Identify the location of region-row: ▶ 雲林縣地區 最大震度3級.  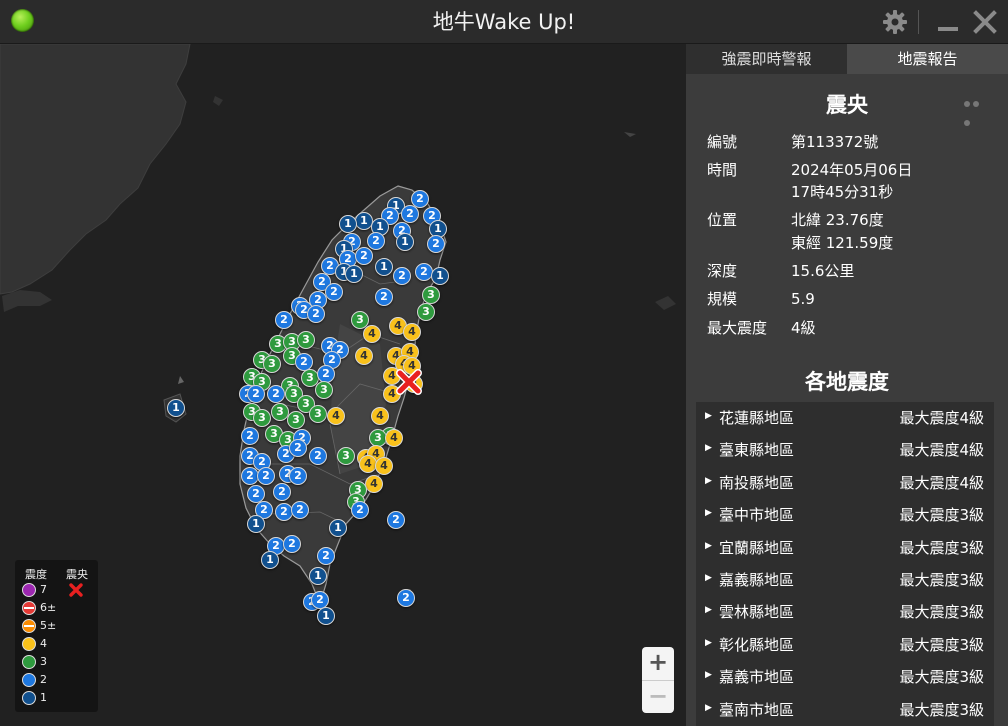
(845, 612).